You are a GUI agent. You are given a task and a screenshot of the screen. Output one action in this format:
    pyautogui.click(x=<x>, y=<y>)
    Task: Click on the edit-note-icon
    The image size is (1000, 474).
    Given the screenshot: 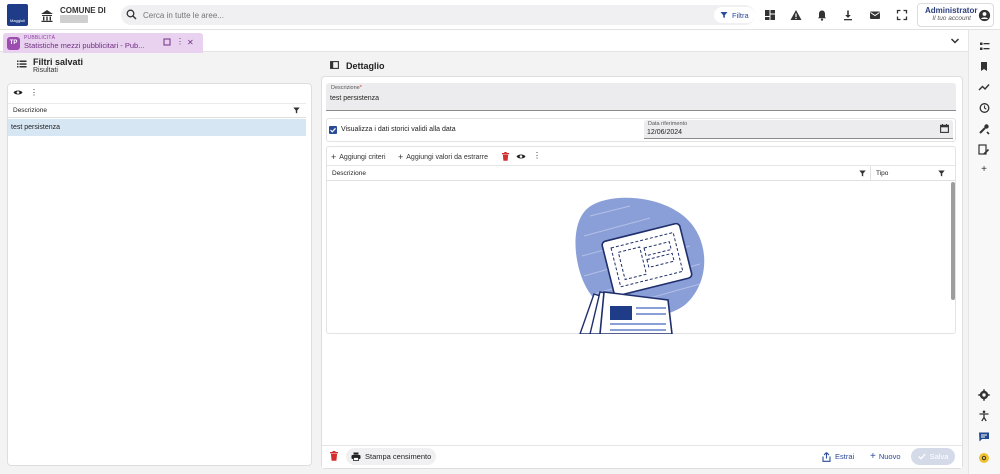 What is the action you would take?
    pyautogui.click(x=984, y=150)
    